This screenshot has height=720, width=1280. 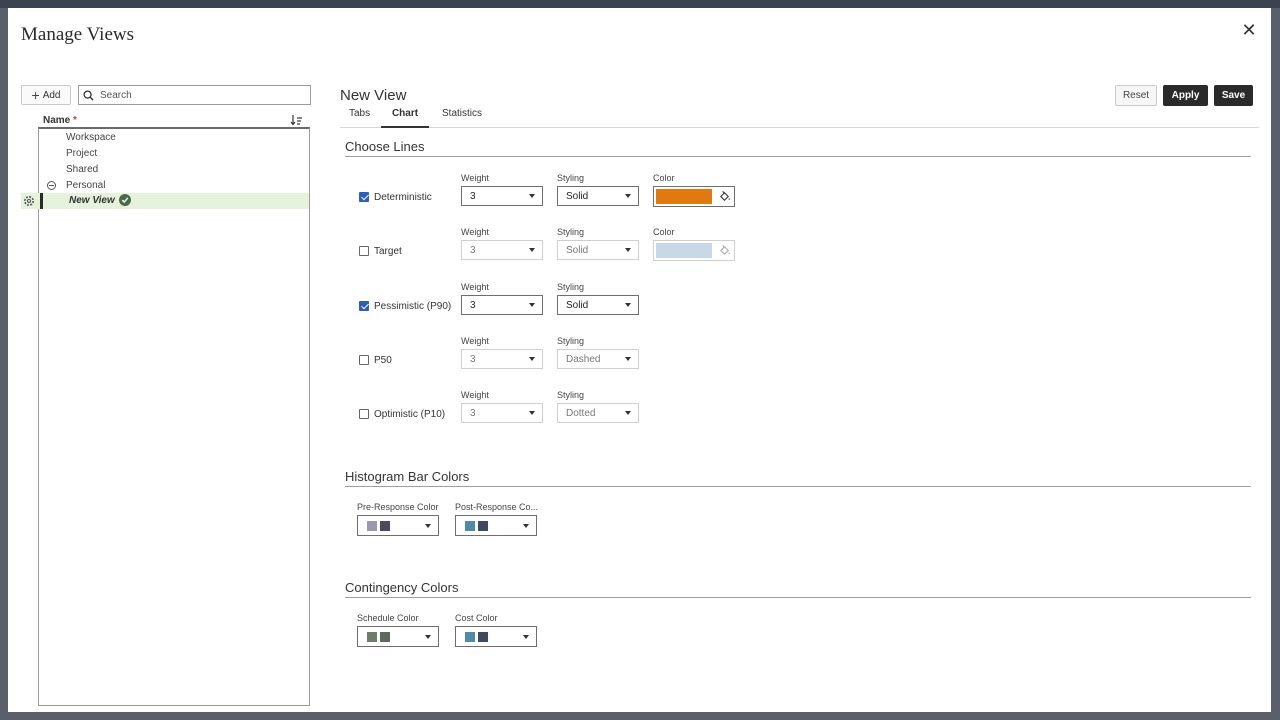 What do you see at coordinates (694, 196) in the screenshot?
I see `deterministic-color-picker` at bounding box center [694, 196].